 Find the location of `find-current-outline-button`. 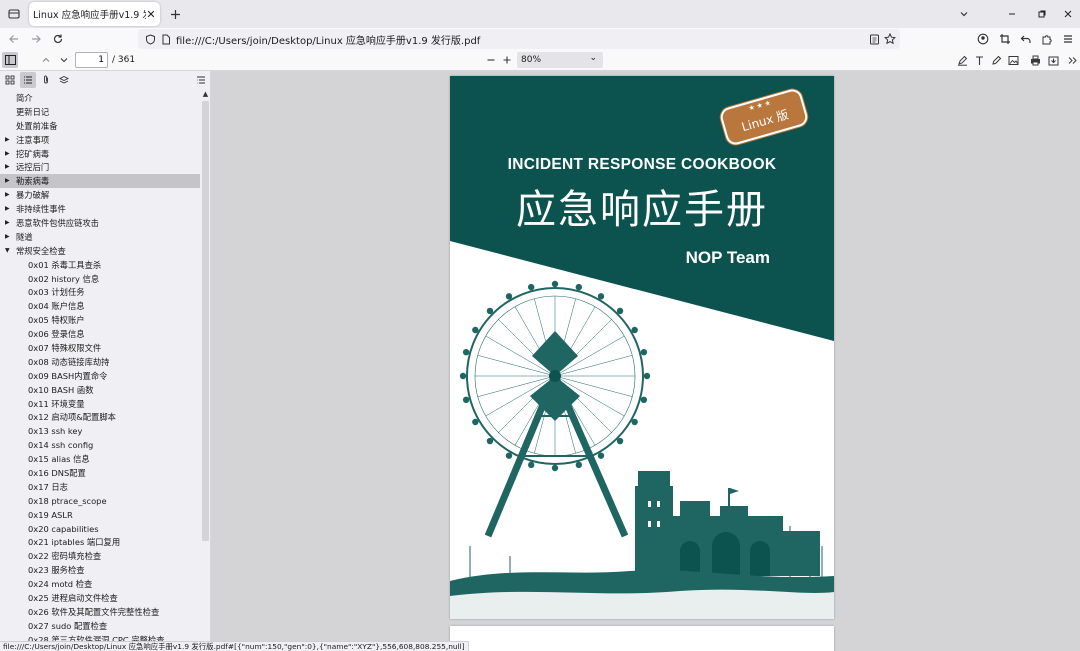

find-current-outline-button is located at coordinates (201, 80).